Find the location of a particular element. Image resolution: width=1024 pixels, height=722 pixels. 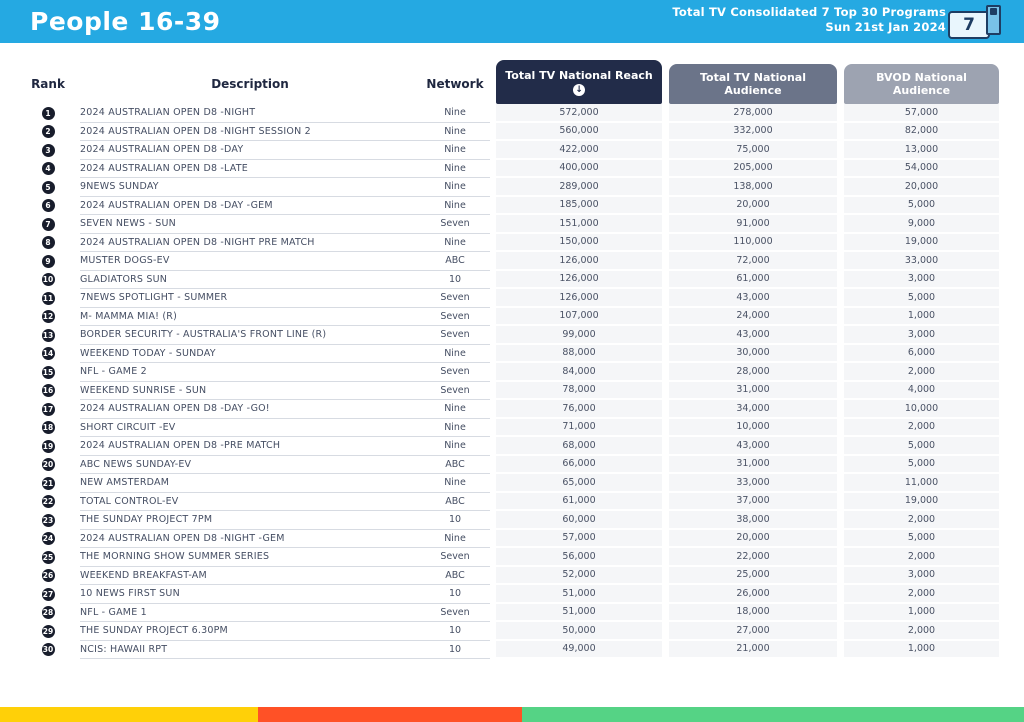

total-tv-national-audience-value: 20,000 is located at coordinates (753, 205).